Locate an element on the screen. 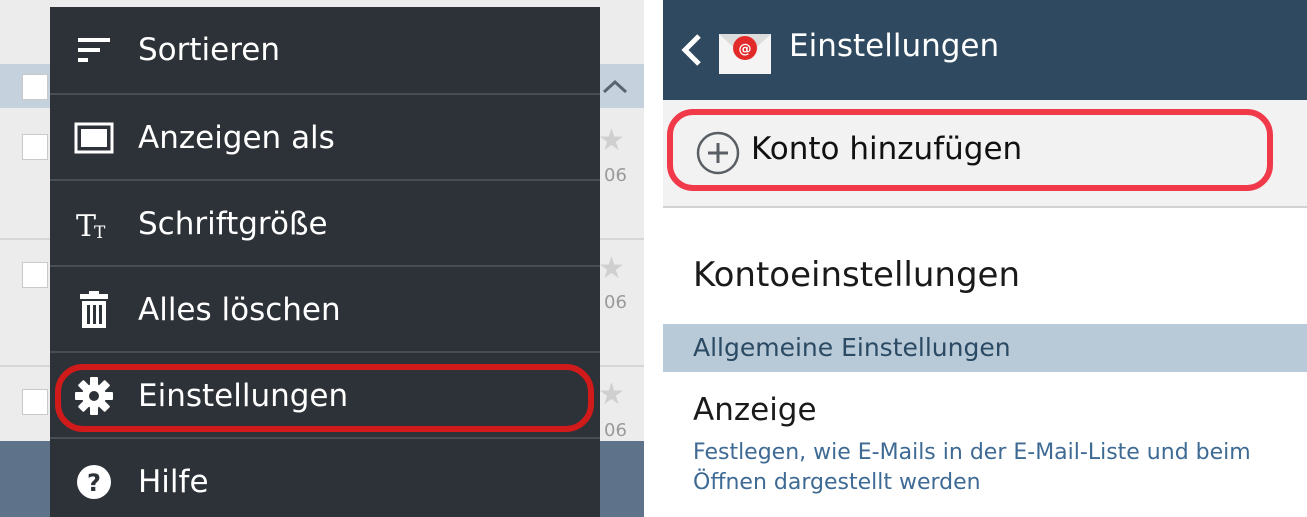 This screenshot has height=517, width=1307. font-size-icon: T T is located at coordinates (91, 226).